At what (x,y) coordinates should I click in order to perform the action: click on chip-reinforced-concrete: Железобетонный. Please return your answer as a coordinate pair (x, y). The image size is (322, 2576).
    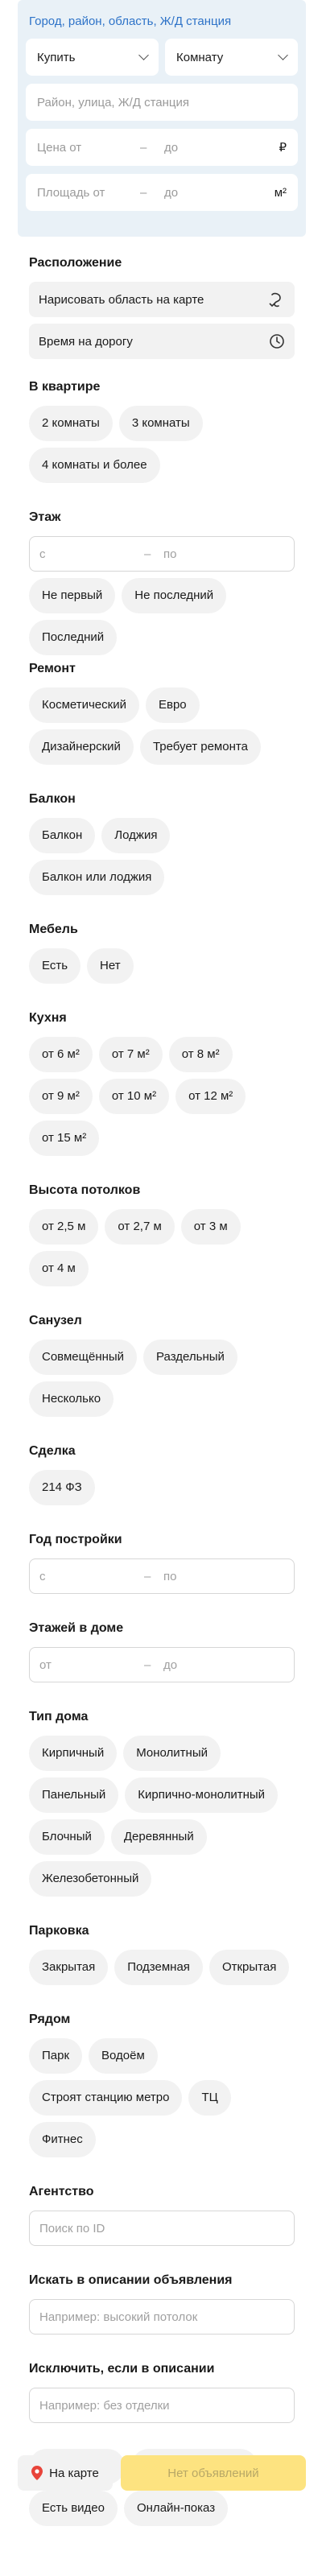
    Looking at the image, I should click on (90, 1879).